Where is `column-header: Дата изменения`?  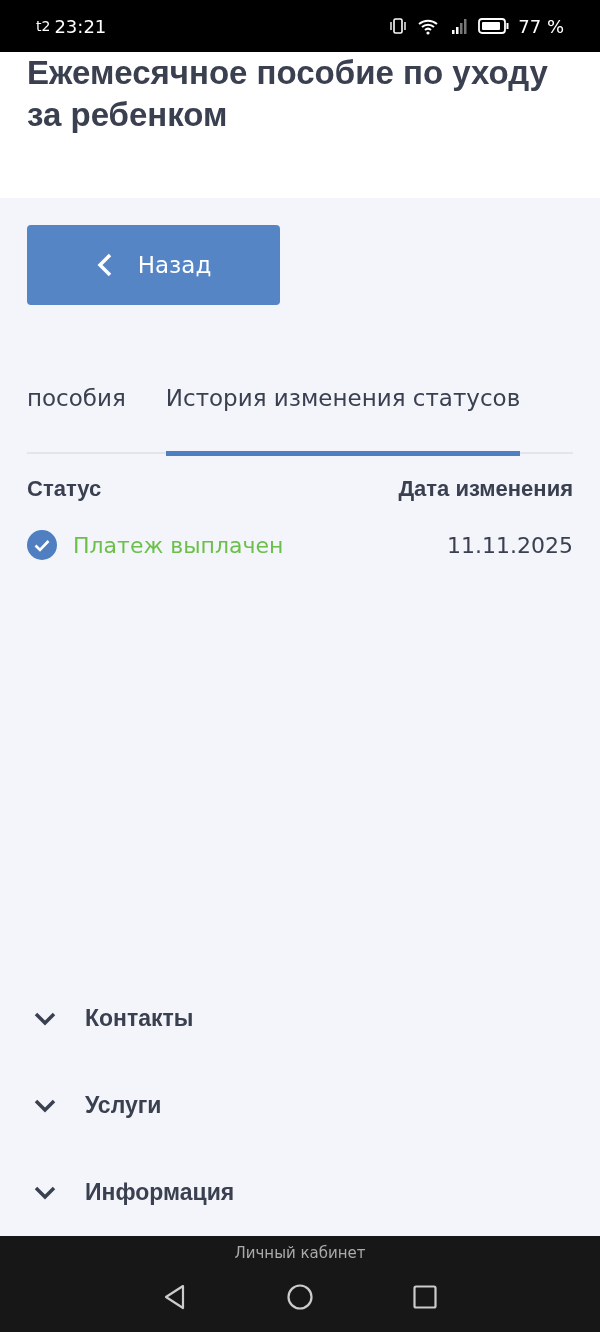
column-header: Дата изменения is located at coordinates (485, 489).